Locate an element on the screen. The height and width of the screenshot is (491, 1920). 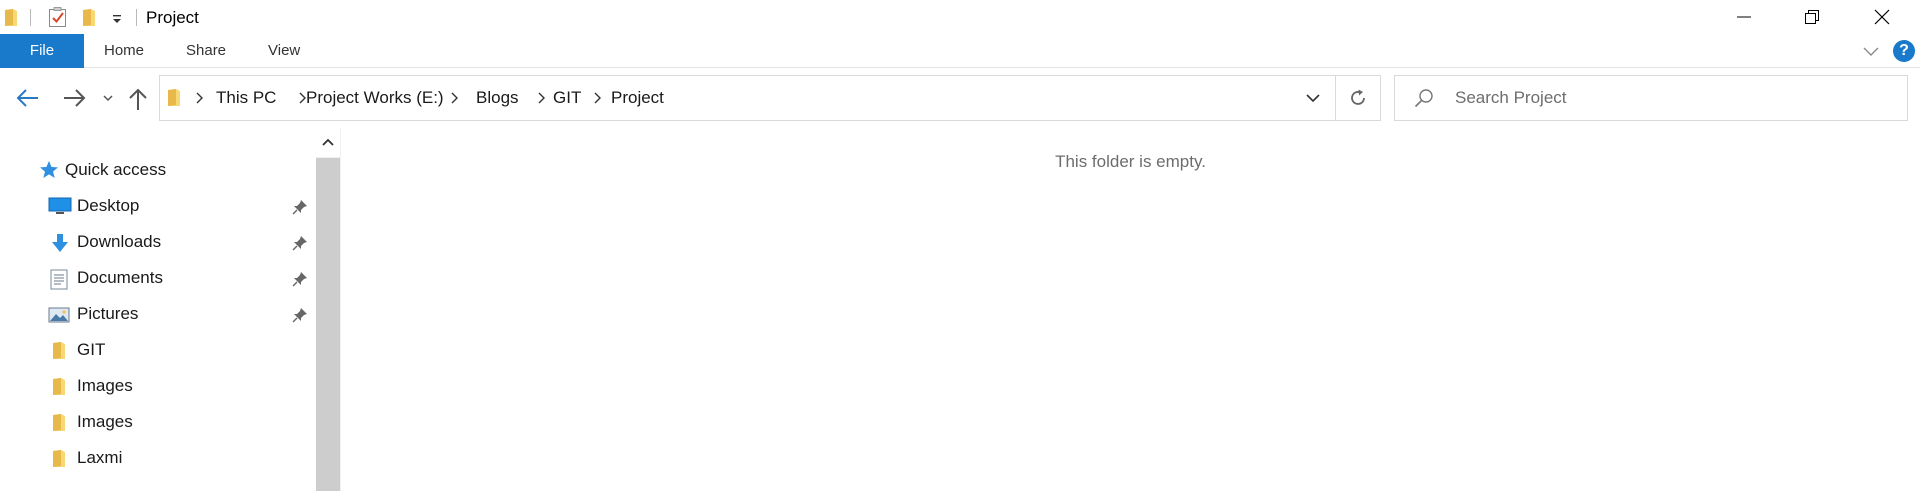
close-icon is located at coordinates (1882, 17).